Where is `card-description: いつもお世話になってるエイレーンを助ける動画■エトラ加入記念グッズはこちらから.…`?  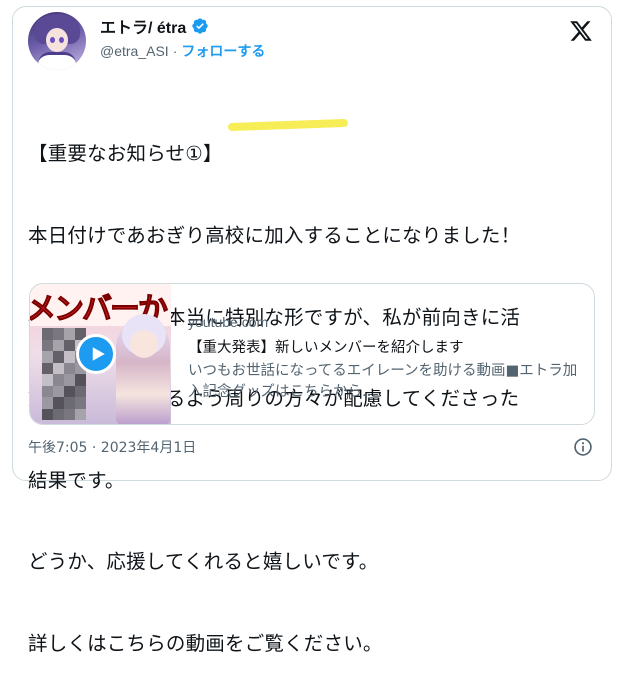
card-description: いつもお世話になってるエイレーンを助ける動画■エトラ加入記念グッズはこちらから.… is located at coordinates (383, 381).